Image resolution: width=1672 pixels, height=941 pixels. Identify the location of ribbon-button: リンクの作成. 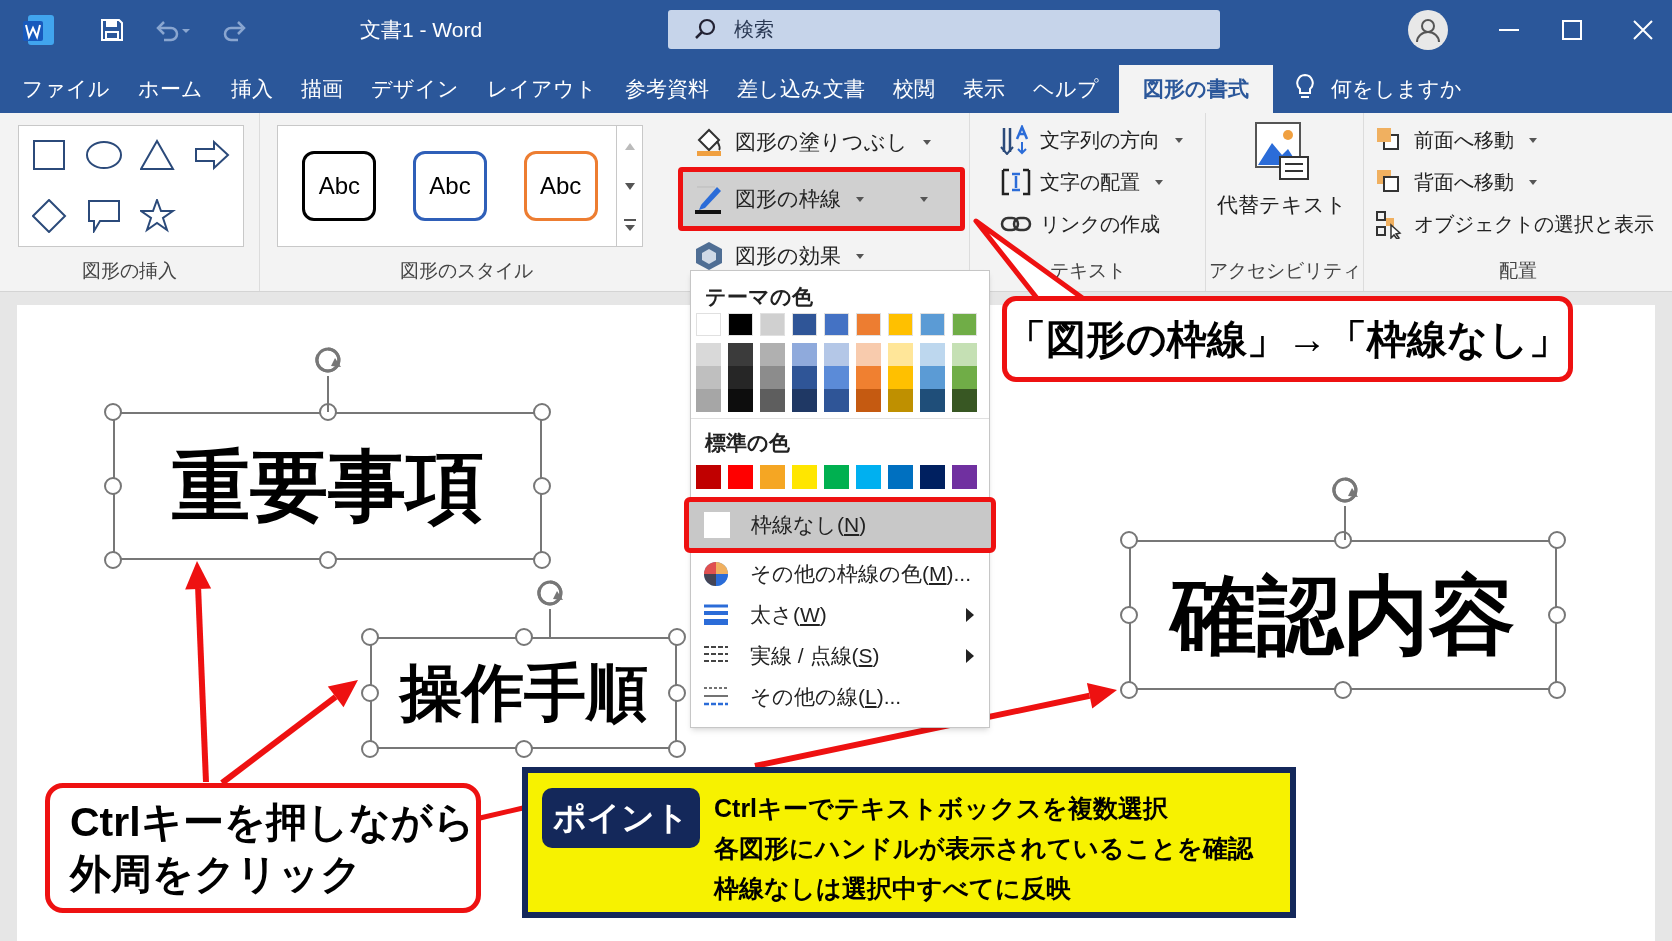
(1092, 224).